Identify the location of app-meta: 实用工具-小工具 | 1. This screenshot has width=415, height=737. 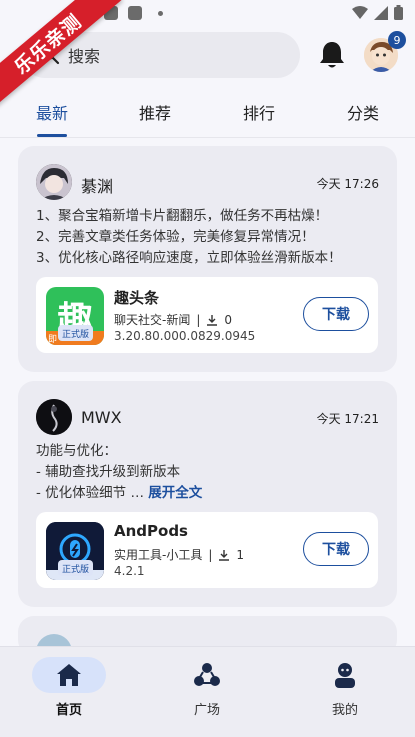
(179, 554).